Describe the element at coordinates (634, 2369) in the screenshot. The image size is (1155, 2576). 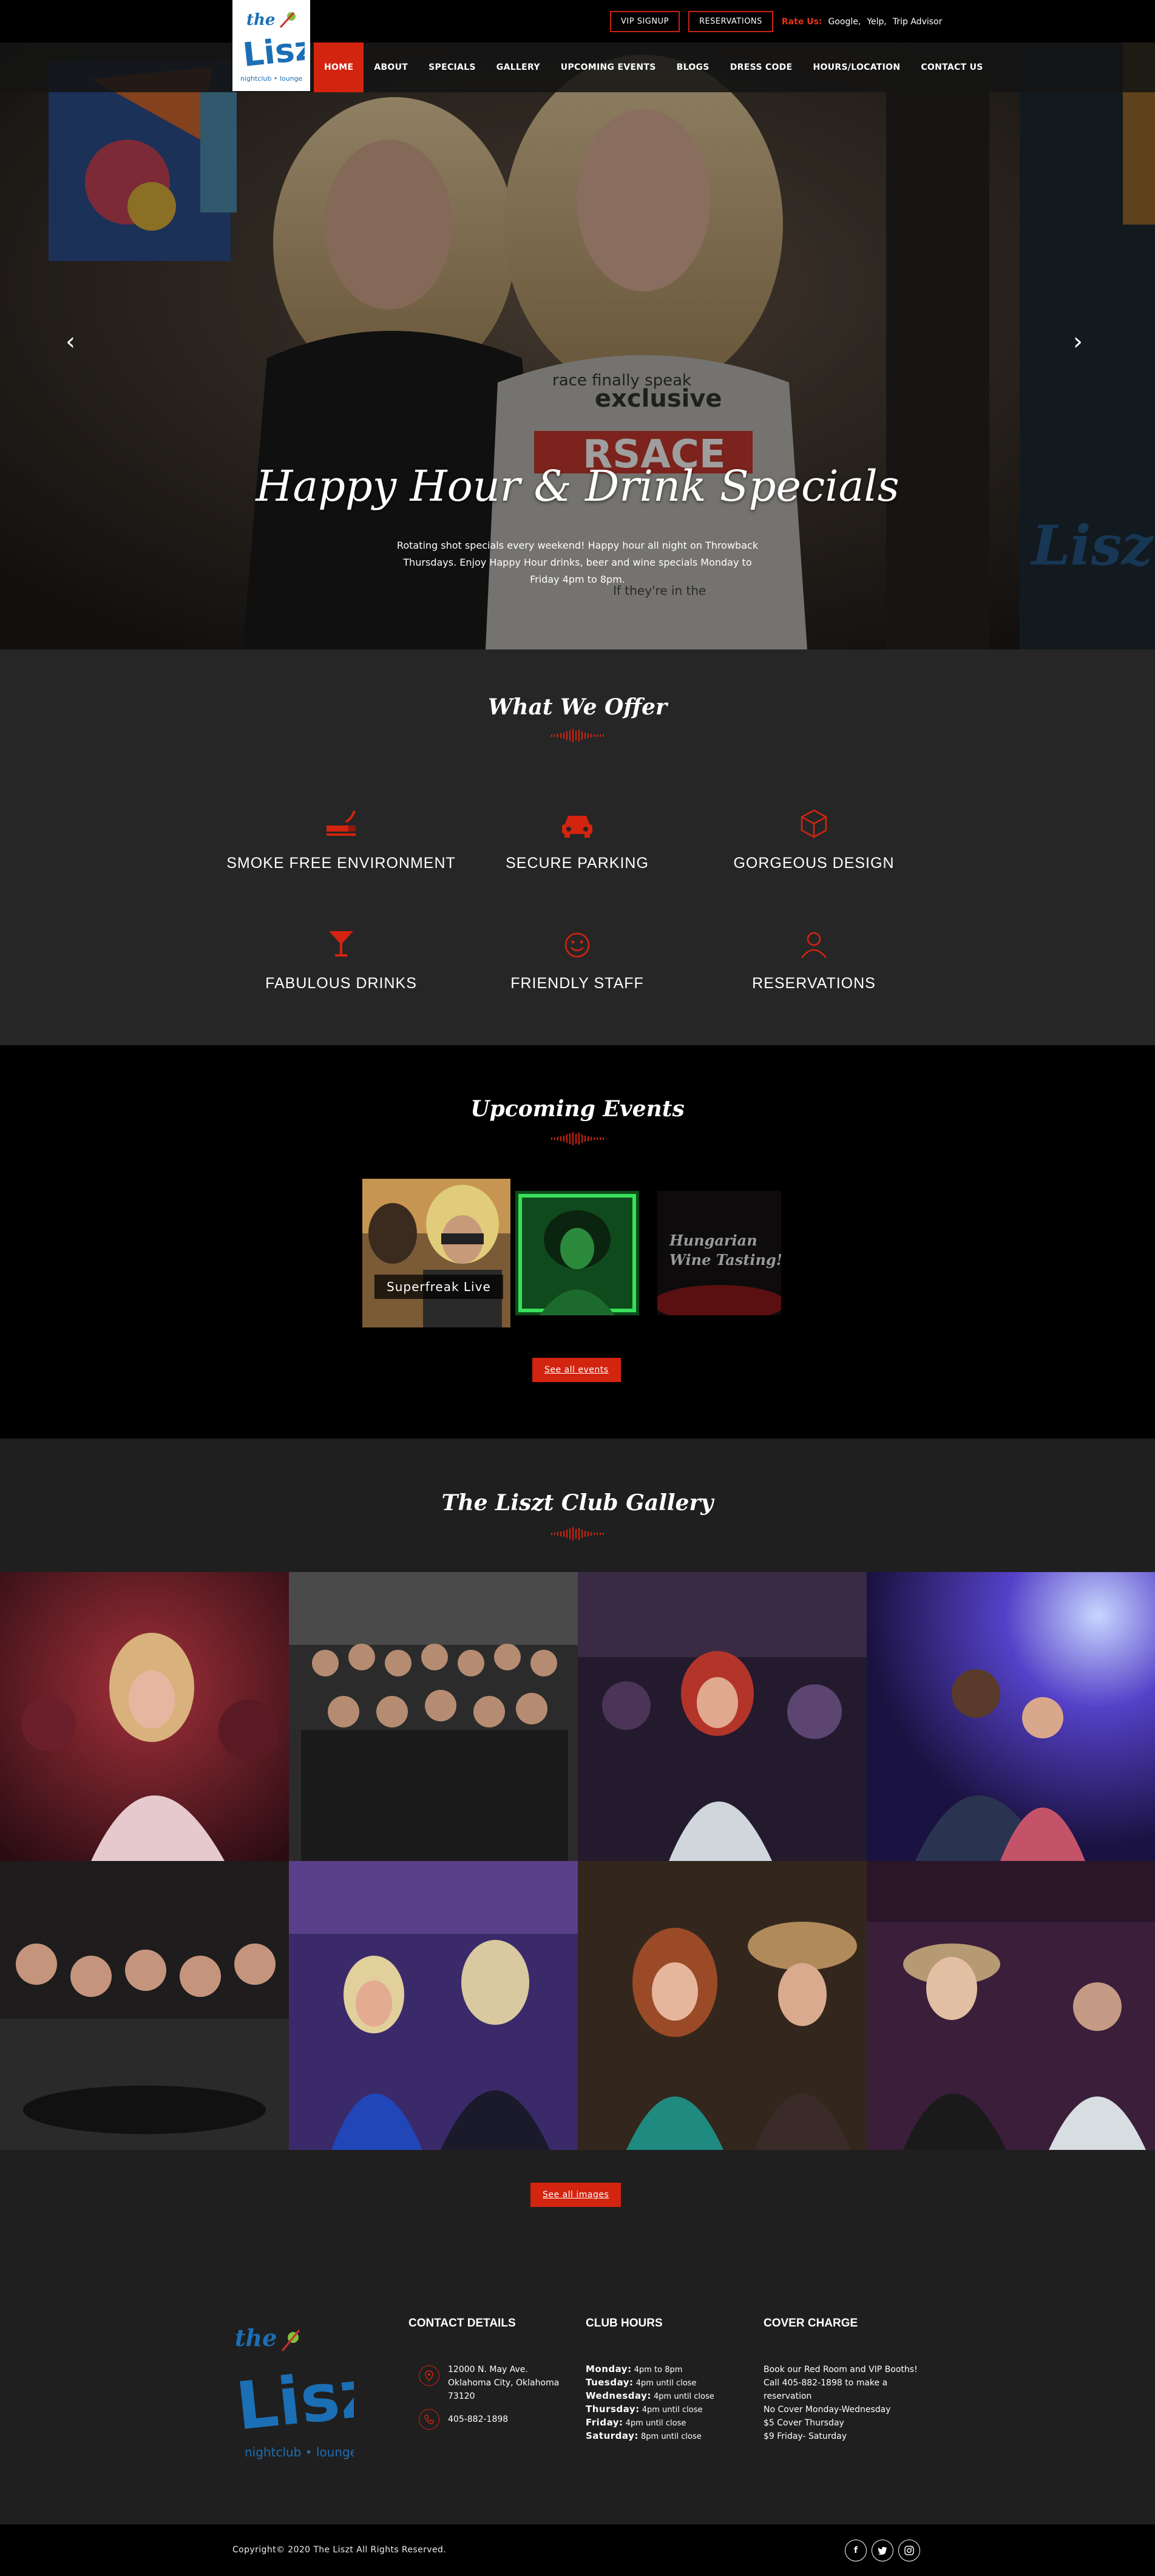
I see `hours-row: Monday: 4pm to 8pm` at that location.